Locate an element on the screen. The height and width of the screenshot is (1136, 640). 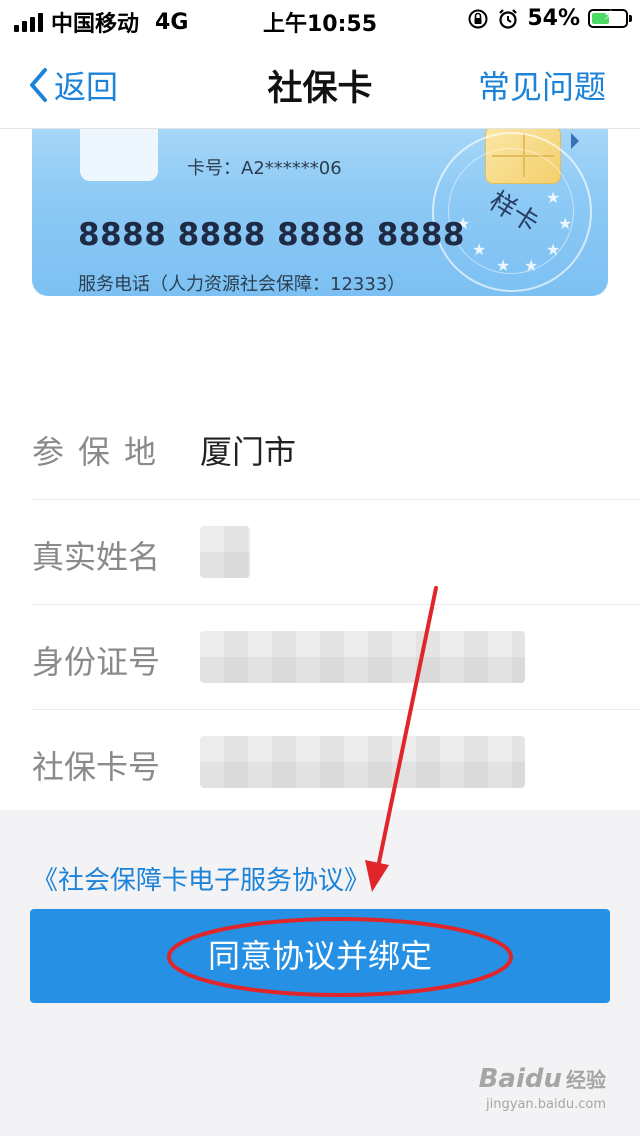
service-agreement-link: 《社会保障卡电子服务协议》 is located at coordinates (201, 878).